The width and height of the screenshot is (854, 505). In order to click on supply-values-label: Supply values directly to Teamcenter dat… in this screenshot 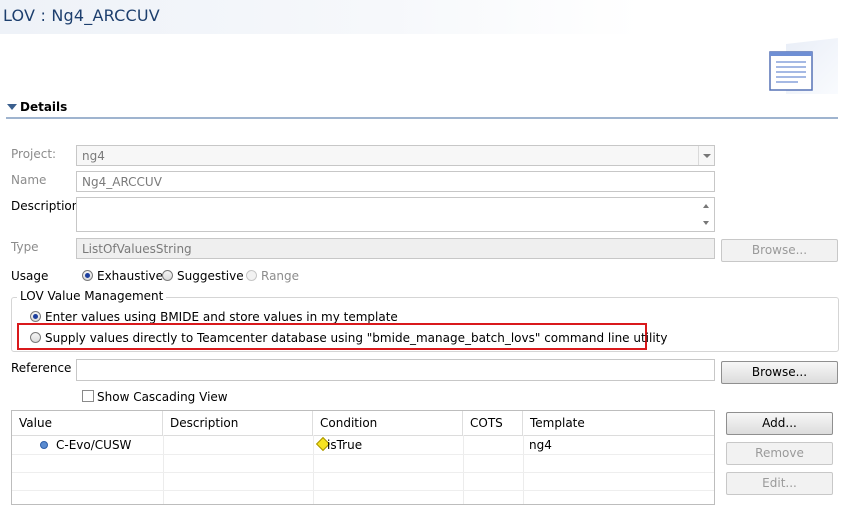, I will do `click(356, 338)`.